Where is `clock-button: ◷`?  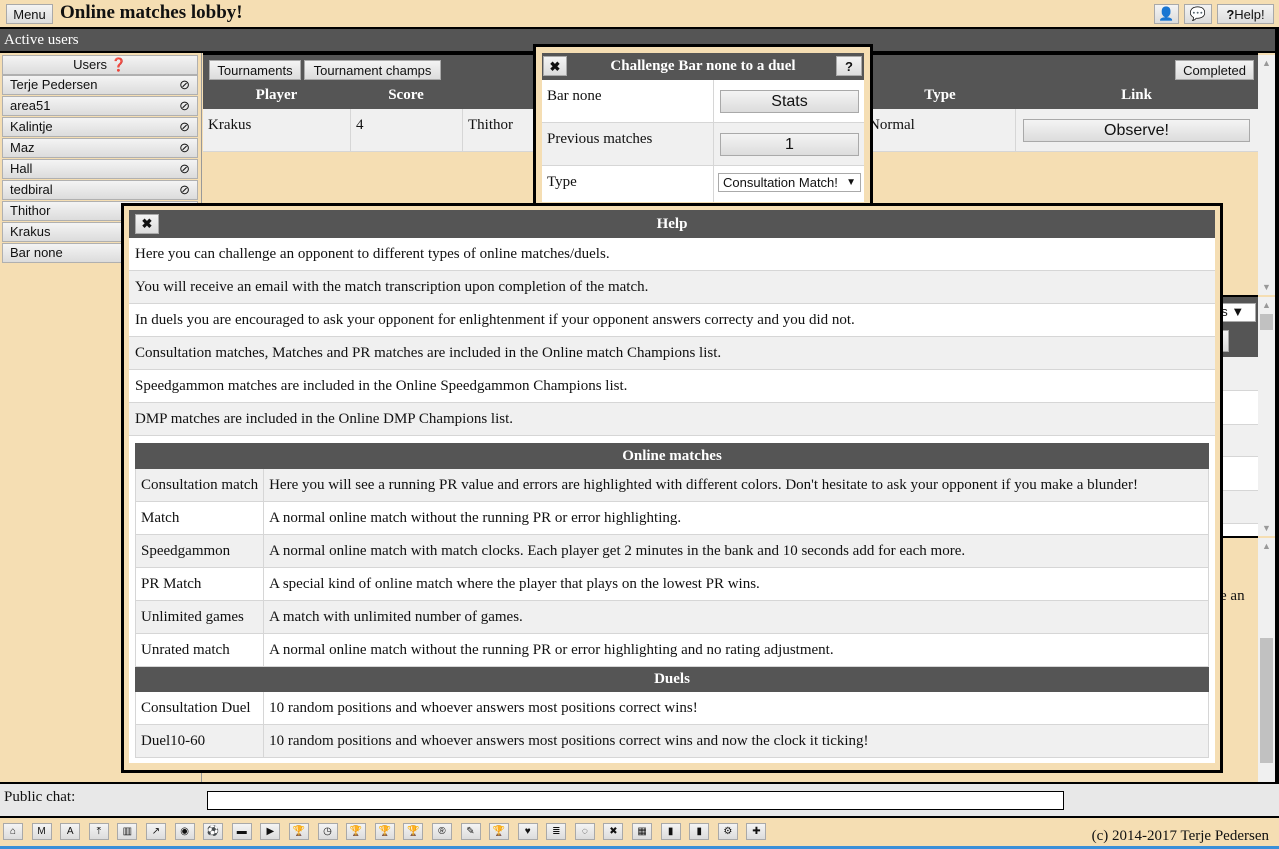
clock-button: ◷ is located at coordinates (327, 831).